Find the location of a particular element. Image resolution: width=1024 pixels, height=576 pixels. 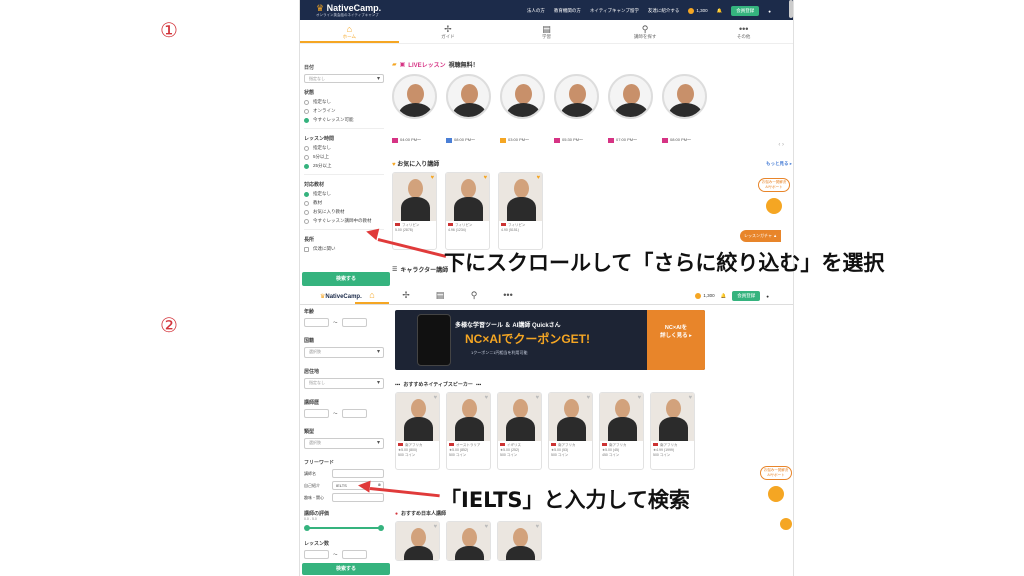

more-icon: ••• is located at coordinates (508, 295).